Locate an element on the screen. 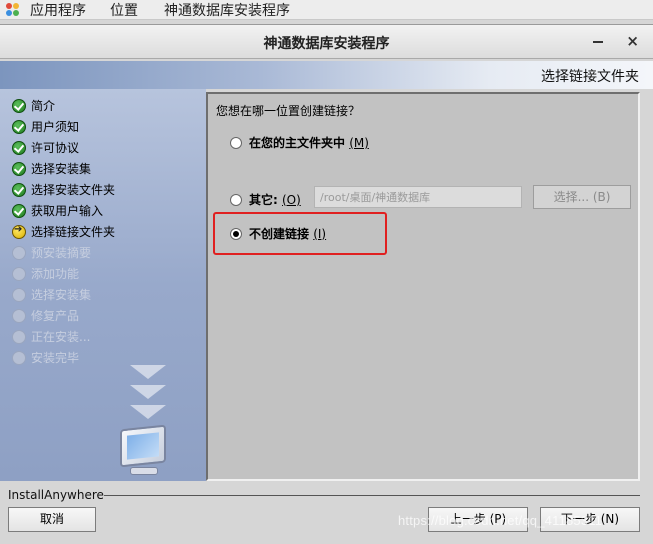  step-item: 预安装摘要 is located at coordinates (51, 252).